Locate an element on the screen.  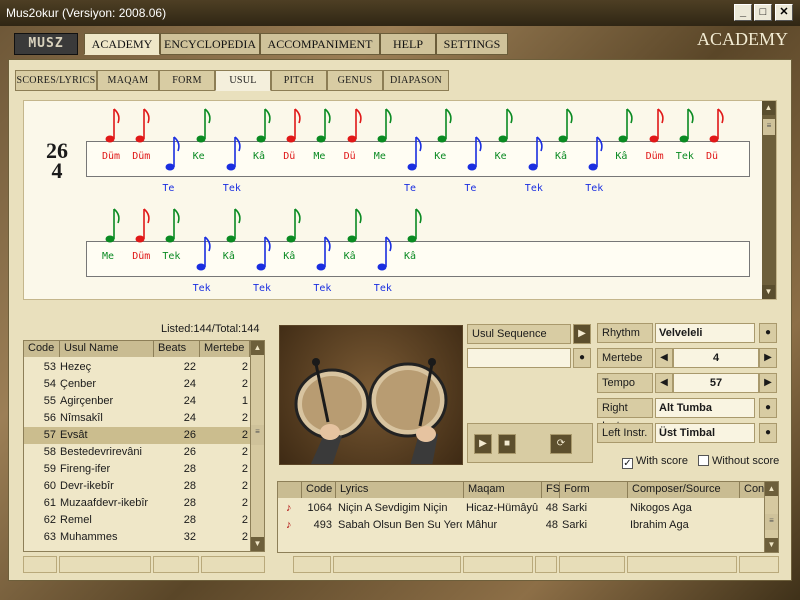
subtab-pitch: PITCH is located at coordinates (299, 80).